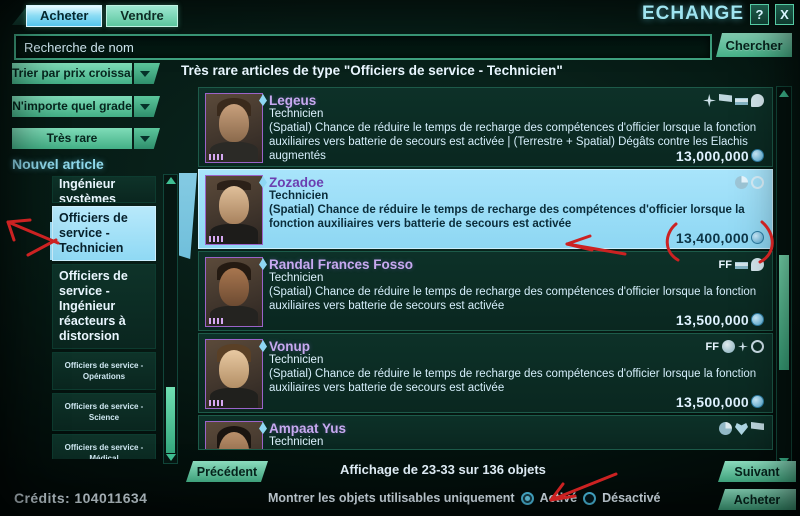  I want to click on help-icon: ?, so click(759, 14).